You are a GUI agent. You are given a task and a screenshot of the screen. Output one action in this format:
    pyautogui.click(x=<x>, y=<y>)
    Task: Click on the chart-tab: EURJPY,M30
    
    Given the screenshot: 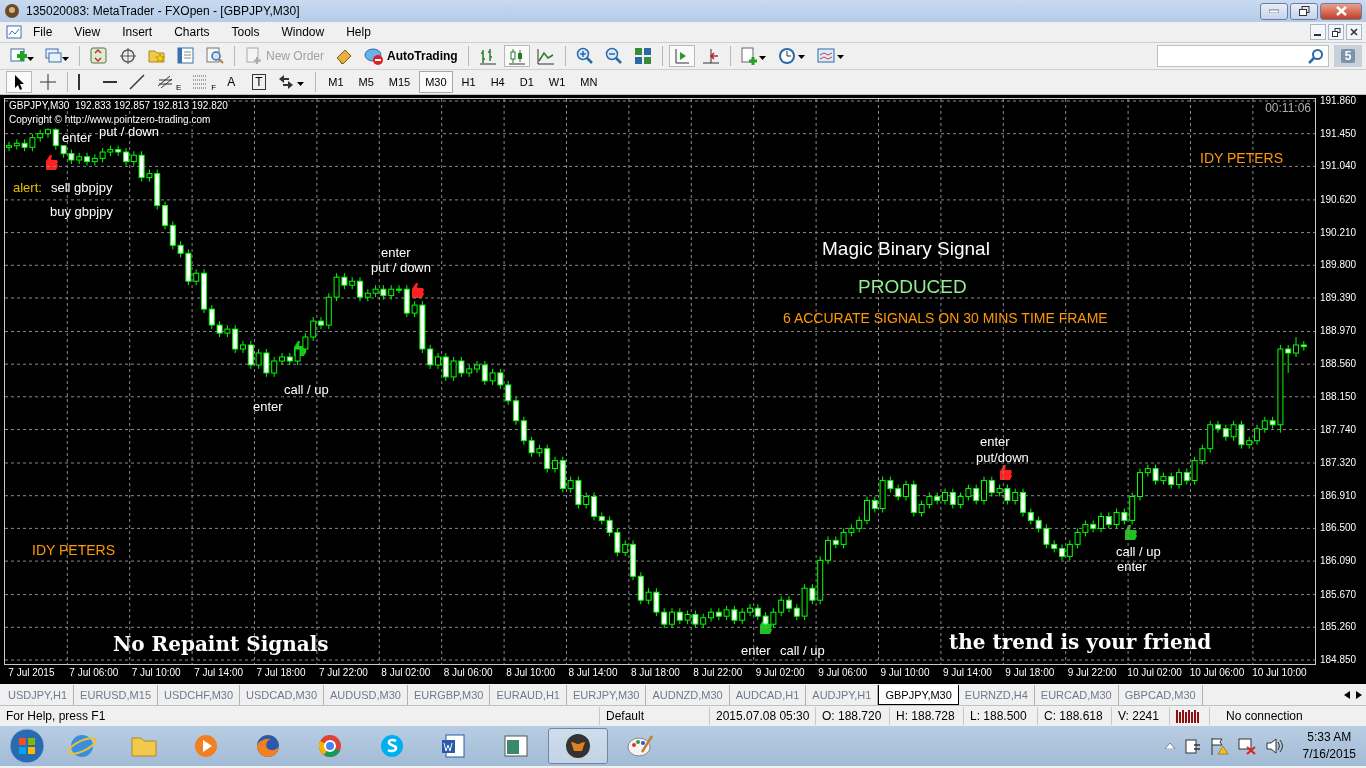 What is the action you would take?
    pyautogui.click(x=607, y=695)
    